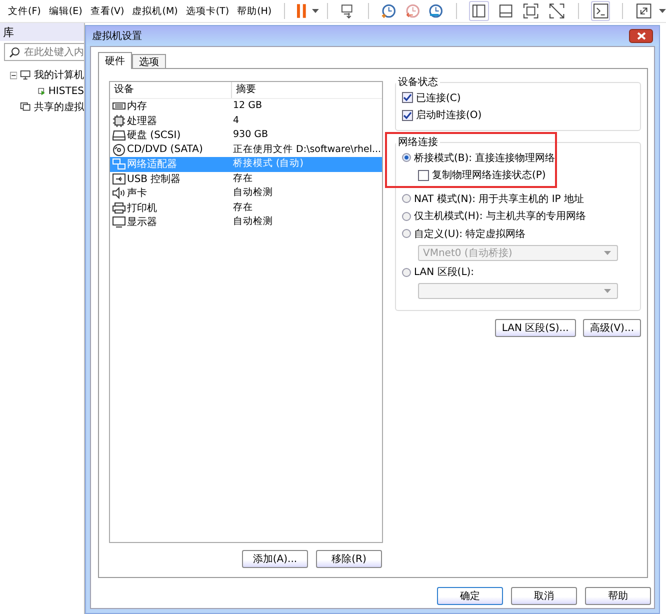  Describe the element at coordinates (170, 179) in the screenshot. I see `device-item: USB 控制器` at that location.